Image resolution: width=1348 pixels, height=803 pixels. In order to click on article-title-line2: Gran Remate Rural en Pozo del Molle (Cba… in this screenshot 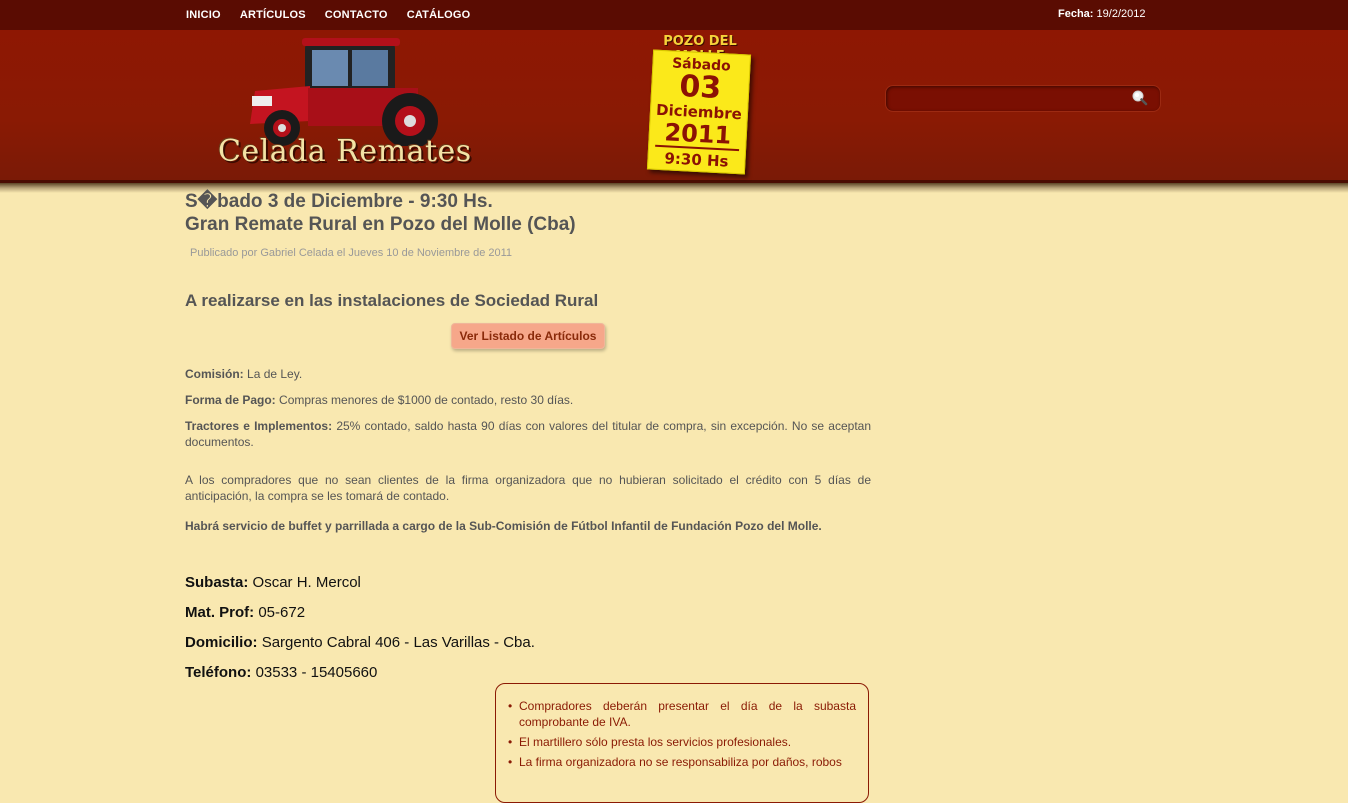, I will do `click(380, 224)`.